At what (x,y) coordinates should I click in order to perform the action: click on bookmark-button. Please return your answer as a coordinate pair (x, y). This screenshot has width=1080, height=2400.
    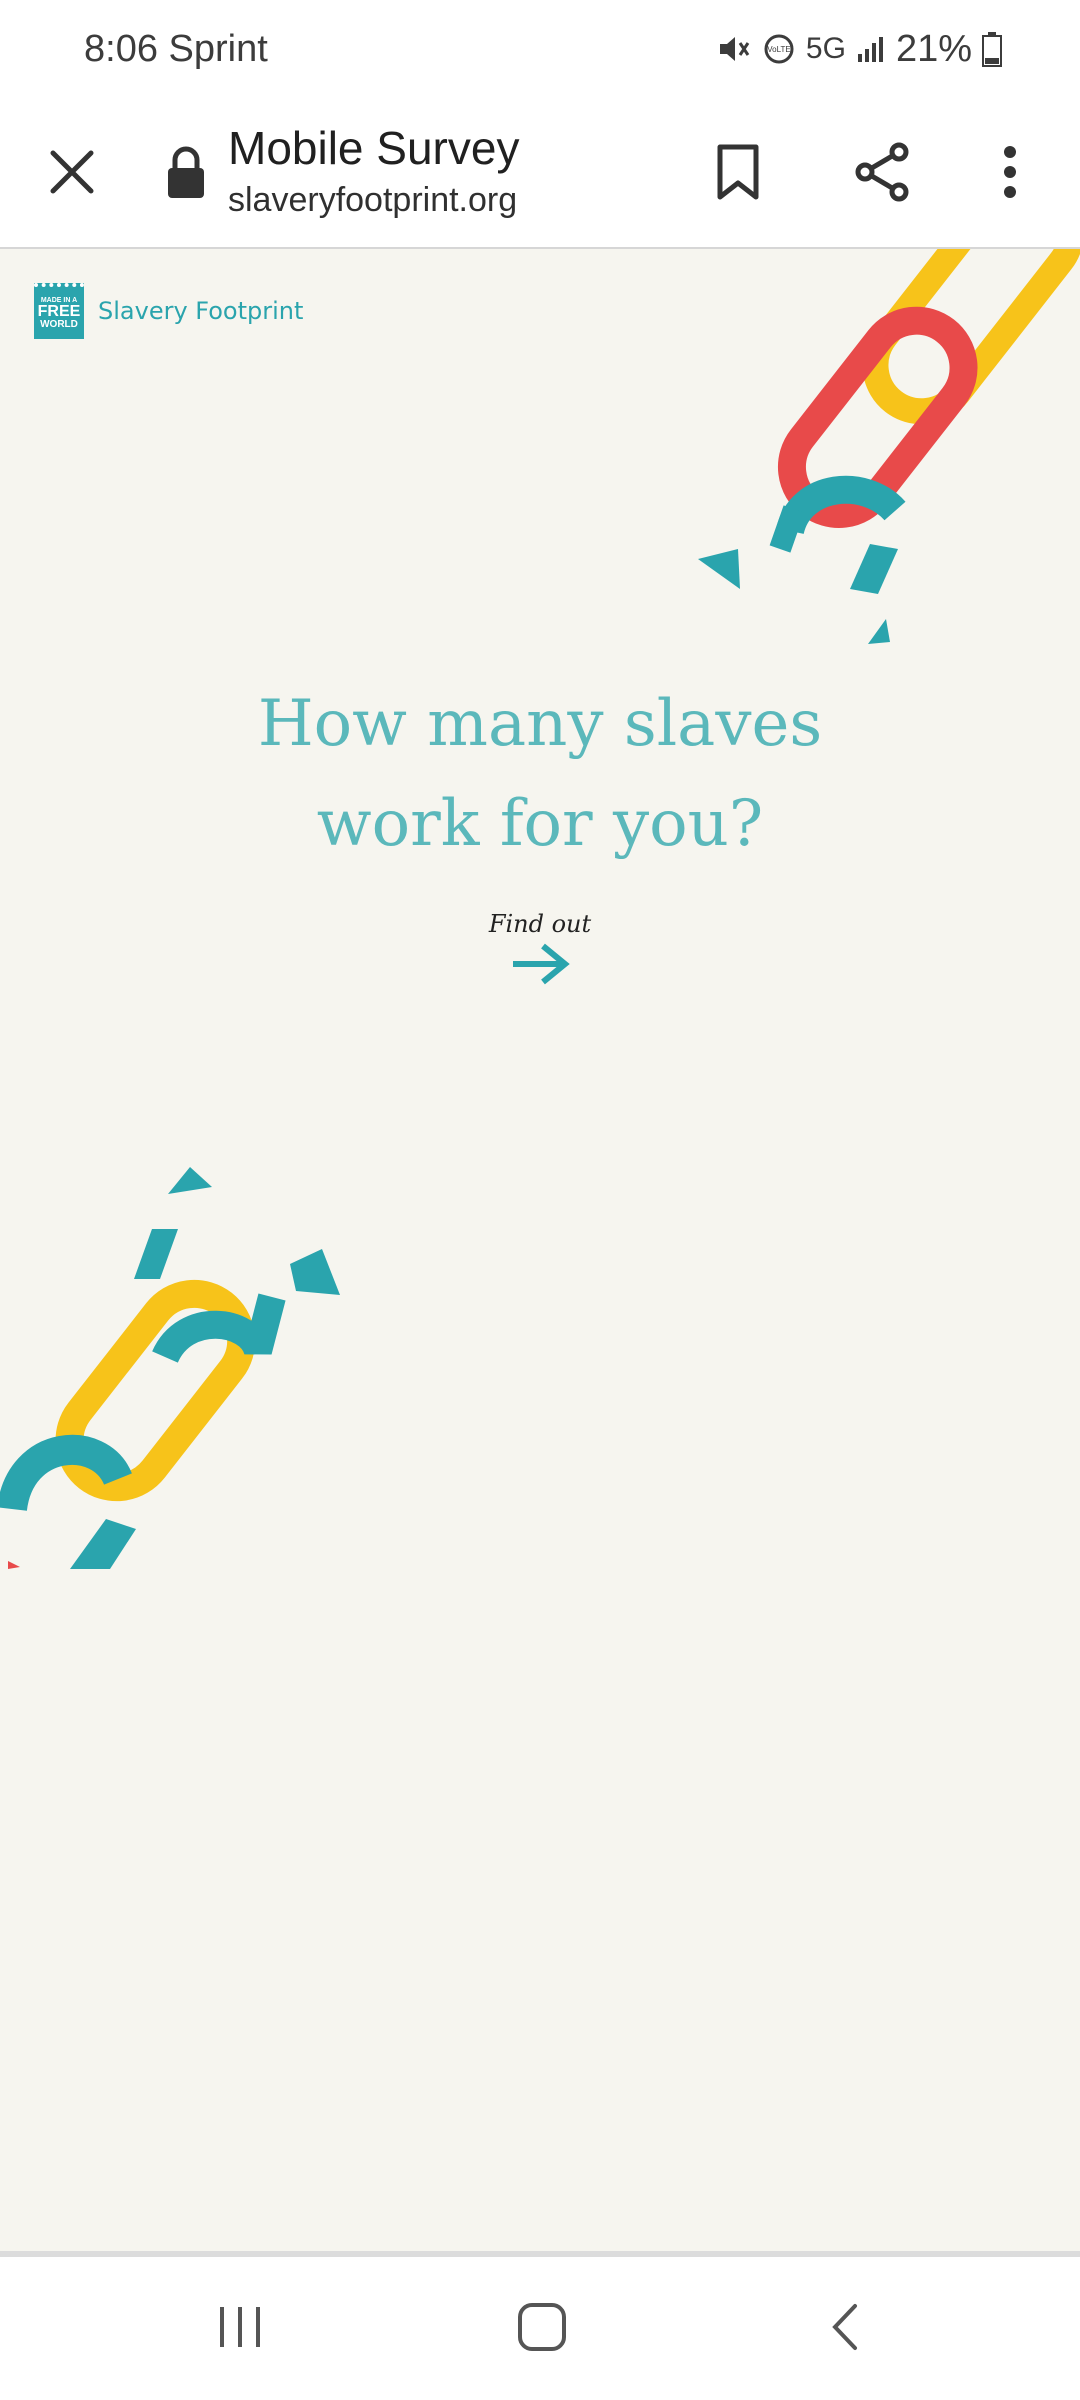
    Looking at the image, I should click on (738, 172).